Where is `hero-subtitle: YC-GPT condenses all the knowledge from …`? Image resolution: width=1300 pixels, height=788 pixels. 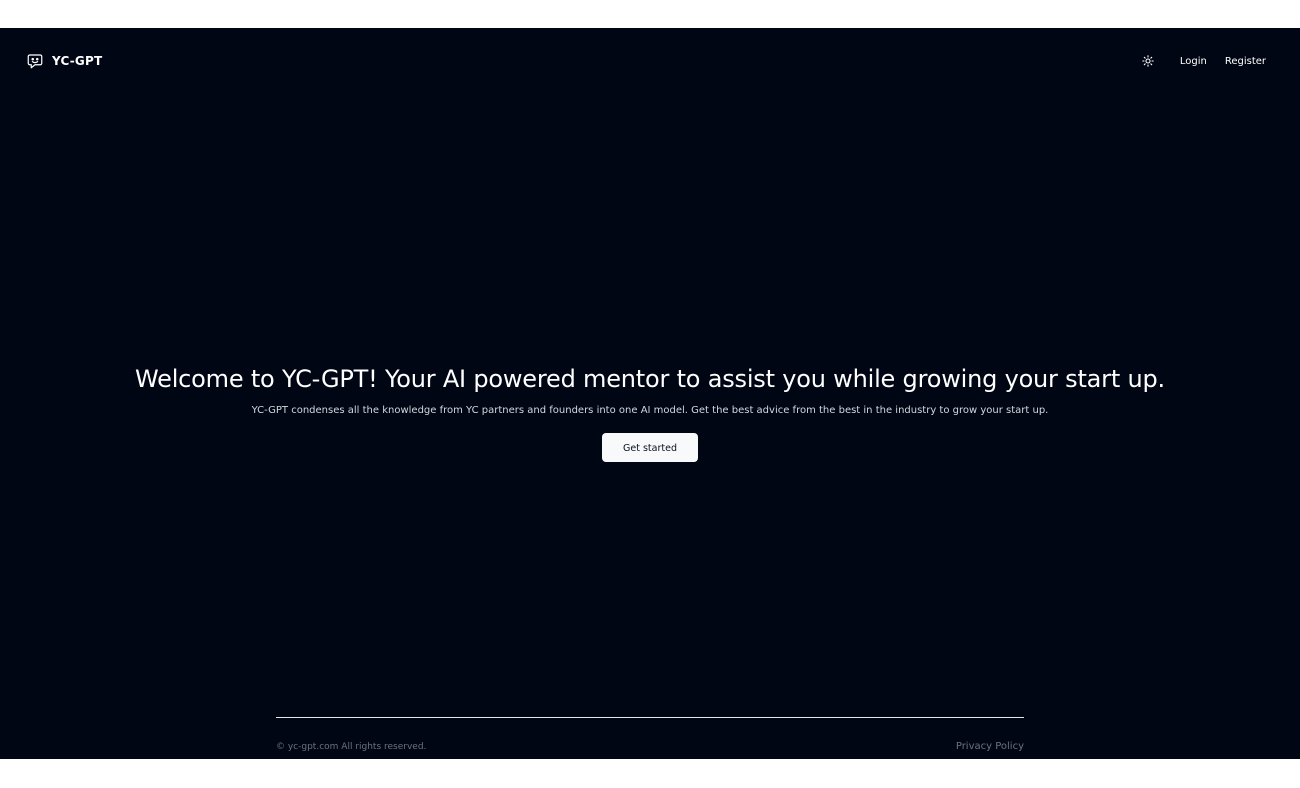
hero-subtitle: YC-GPT condenses all the knowledge from … is located at coordinates (650, 410).